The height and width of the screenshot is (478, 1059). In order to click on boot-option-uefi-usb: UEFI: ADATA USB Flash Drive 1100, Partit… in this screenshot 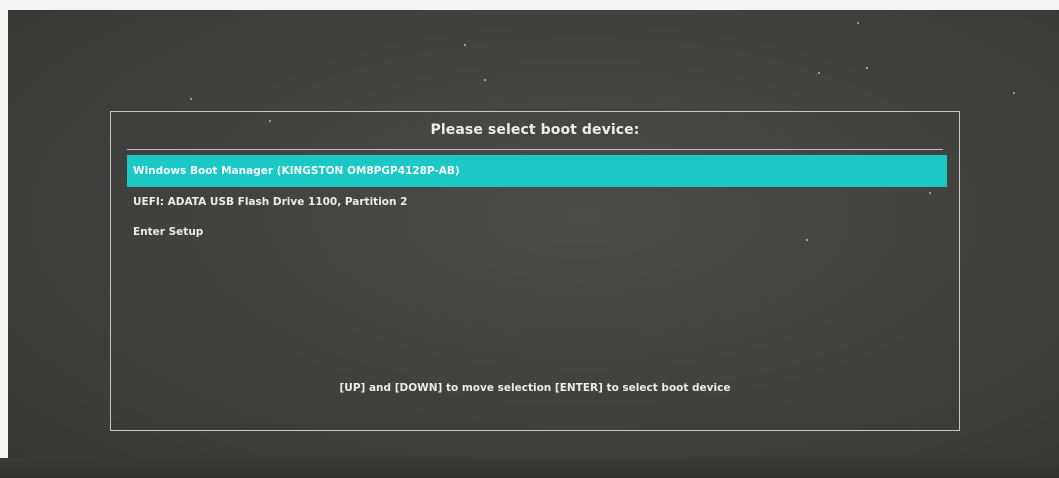, I will do `click(537, 202)`.